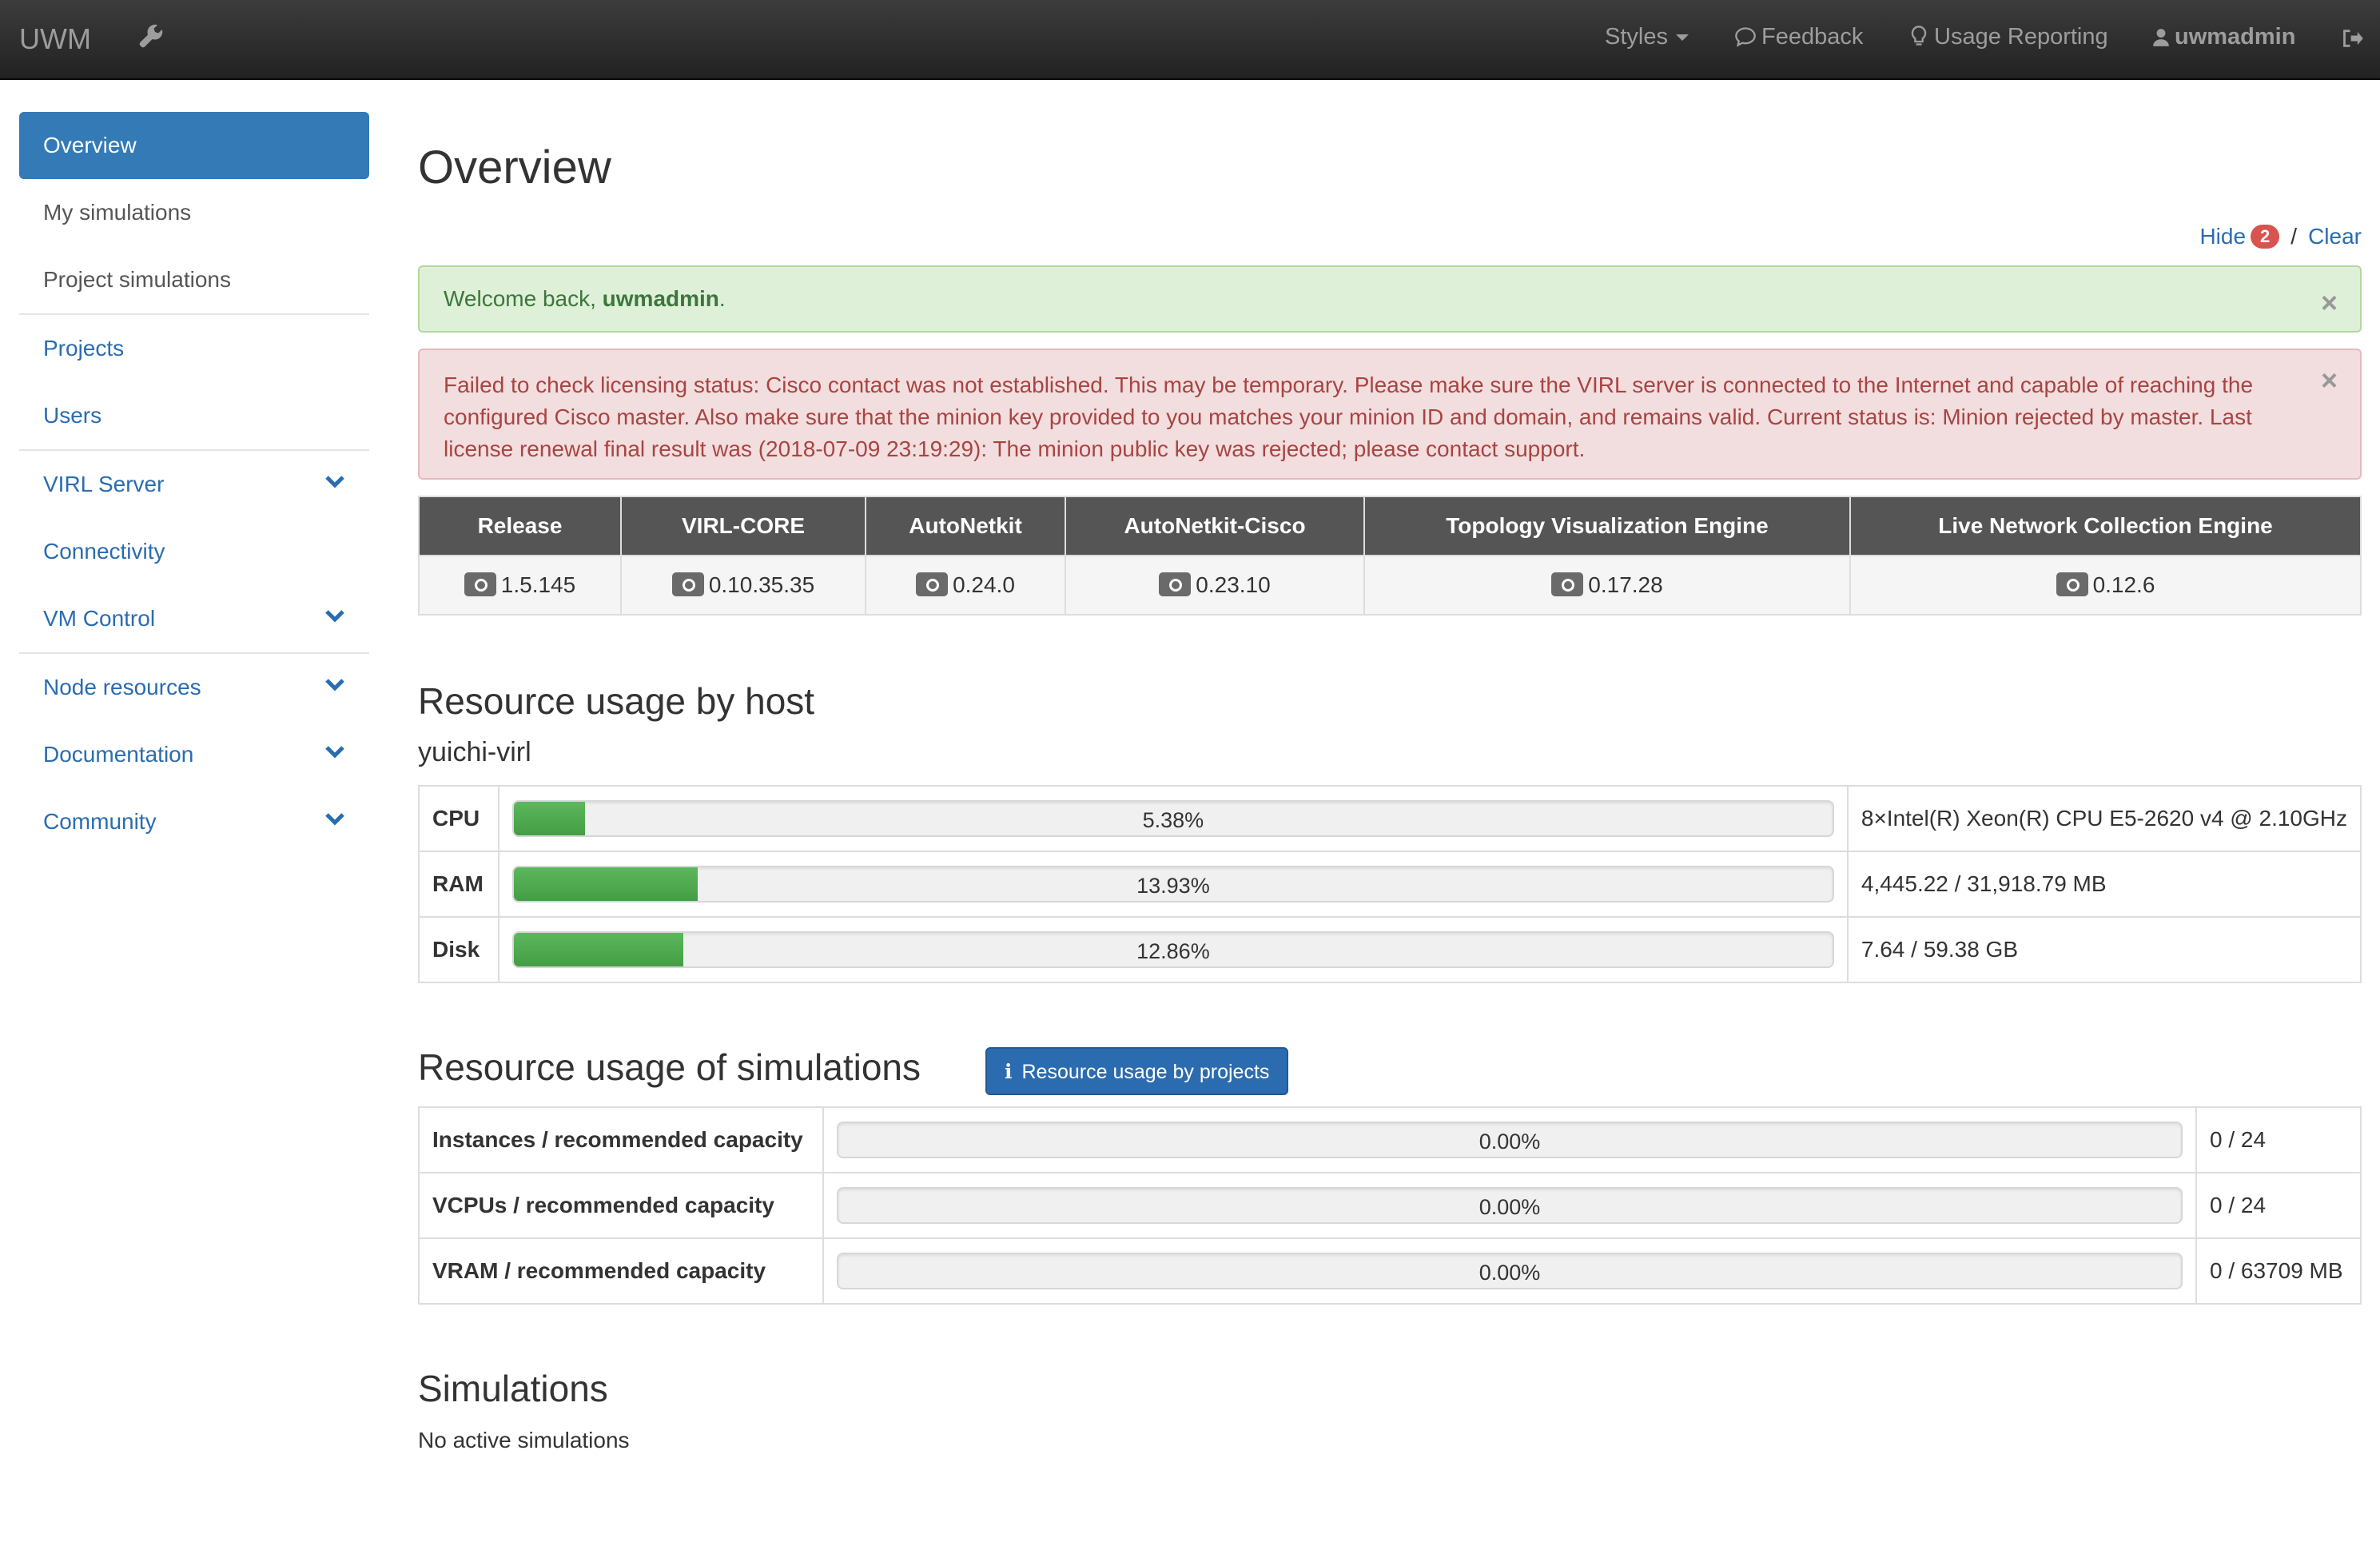 This screenshot has height=1546, width=2380. Describe the element at coordinates (194, 279) in the screenshot. I see `sidebar-item-project-simulations: Project simulations` at that location.